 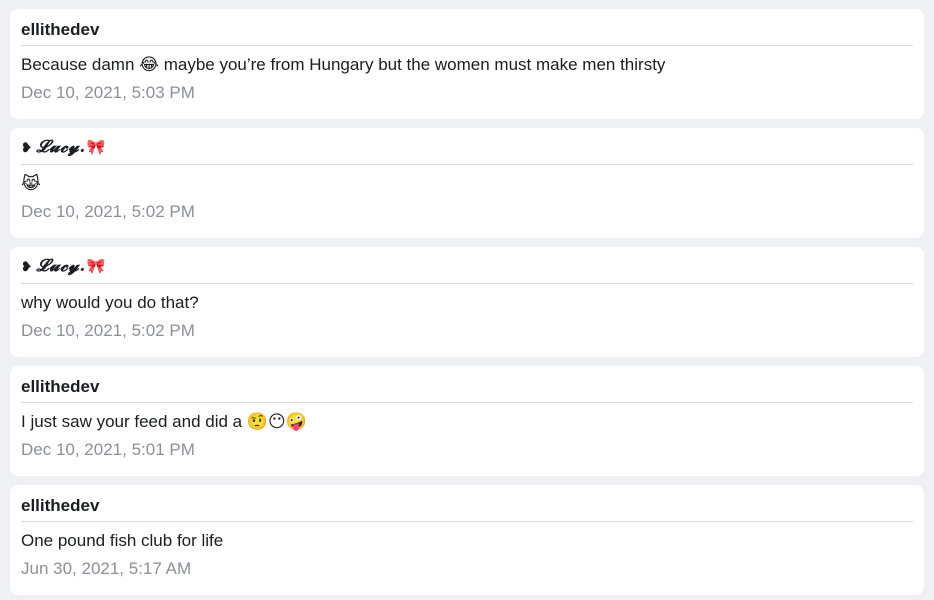 What do you see at coordinates (106, 568) in the screenshot?
I see `message-timestamp: Jun 30, 2021, 5:17 AM` at bounding box center [106, 568].